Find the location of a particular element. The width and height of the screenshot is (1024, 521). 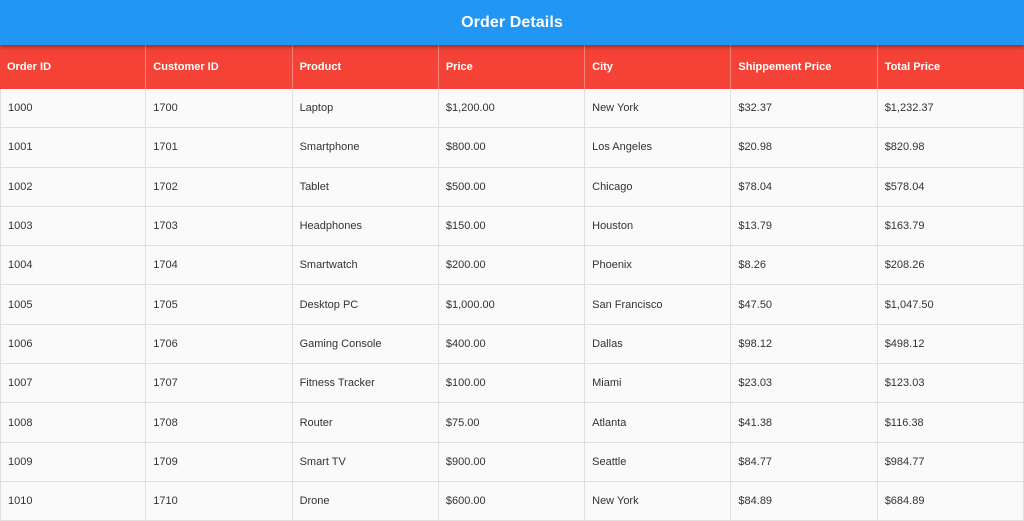

cell-price: $1,200.00 is located at coordinates (512, 108).